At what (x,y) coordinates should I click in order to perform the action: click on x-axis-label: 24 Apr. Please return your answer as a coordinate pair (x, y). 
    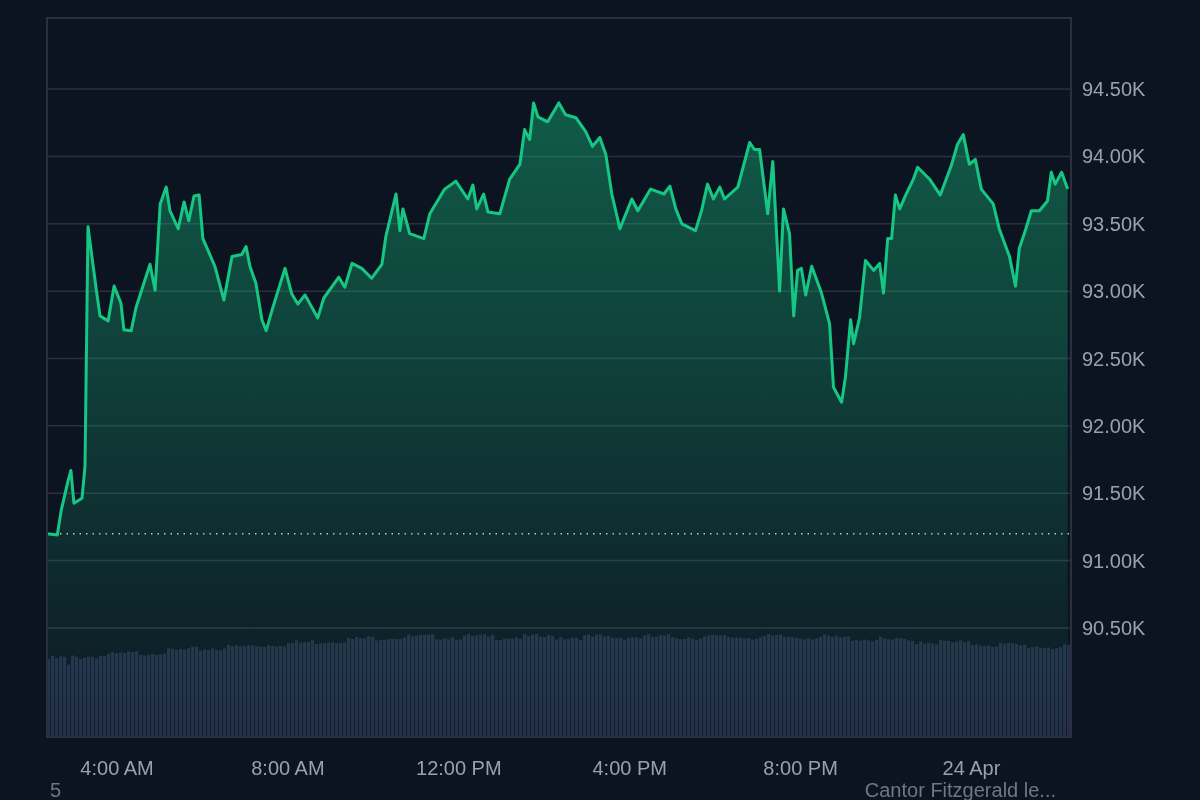
    Looking at the image, I should click on (971, 768).